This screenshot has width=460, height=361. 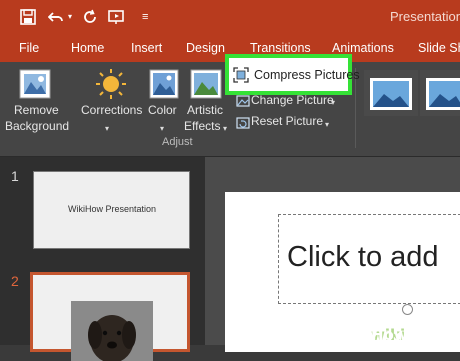 I want to click on dog-photo, so click(x=112, y=331).